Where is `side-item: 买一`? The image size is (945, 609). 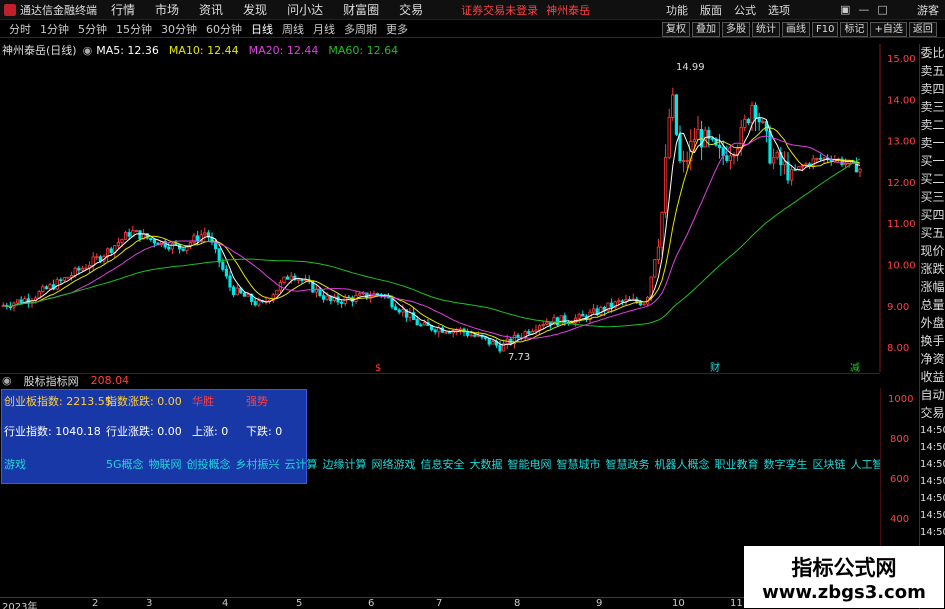 side-item: 买一 is located at coordinates (932, 161).